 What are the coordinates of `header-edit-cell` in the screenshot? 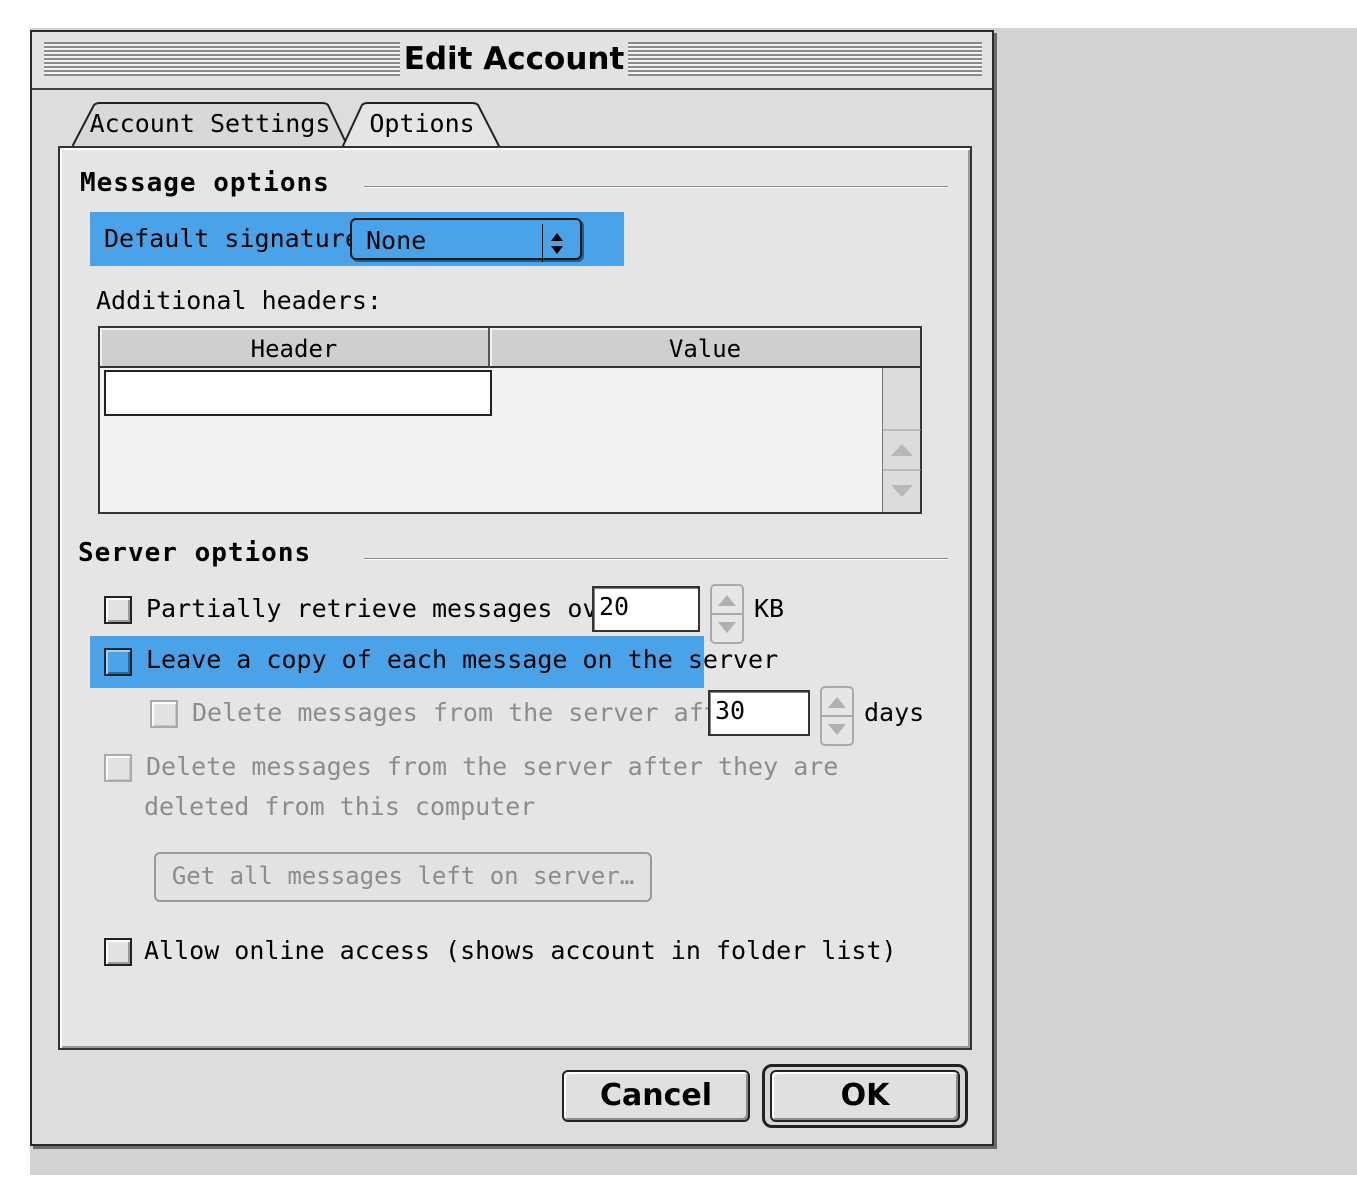 It's located at (298, 393).